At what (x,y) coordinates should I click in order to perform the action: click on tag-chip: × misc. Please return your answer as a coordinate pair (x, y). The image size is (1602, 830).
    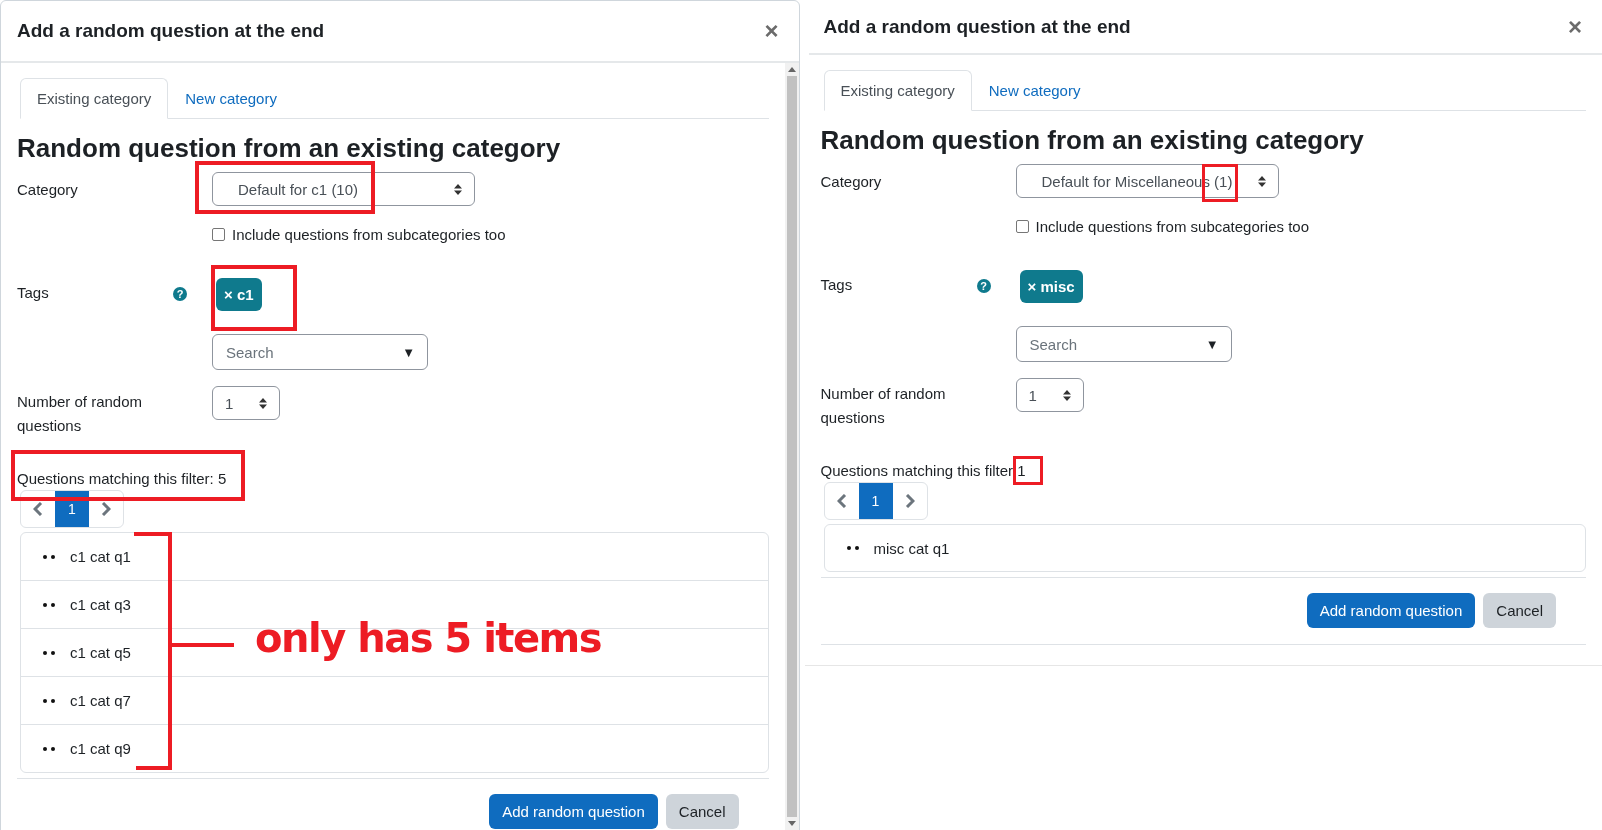
    Looking at the image, I should click on (1051, 287).